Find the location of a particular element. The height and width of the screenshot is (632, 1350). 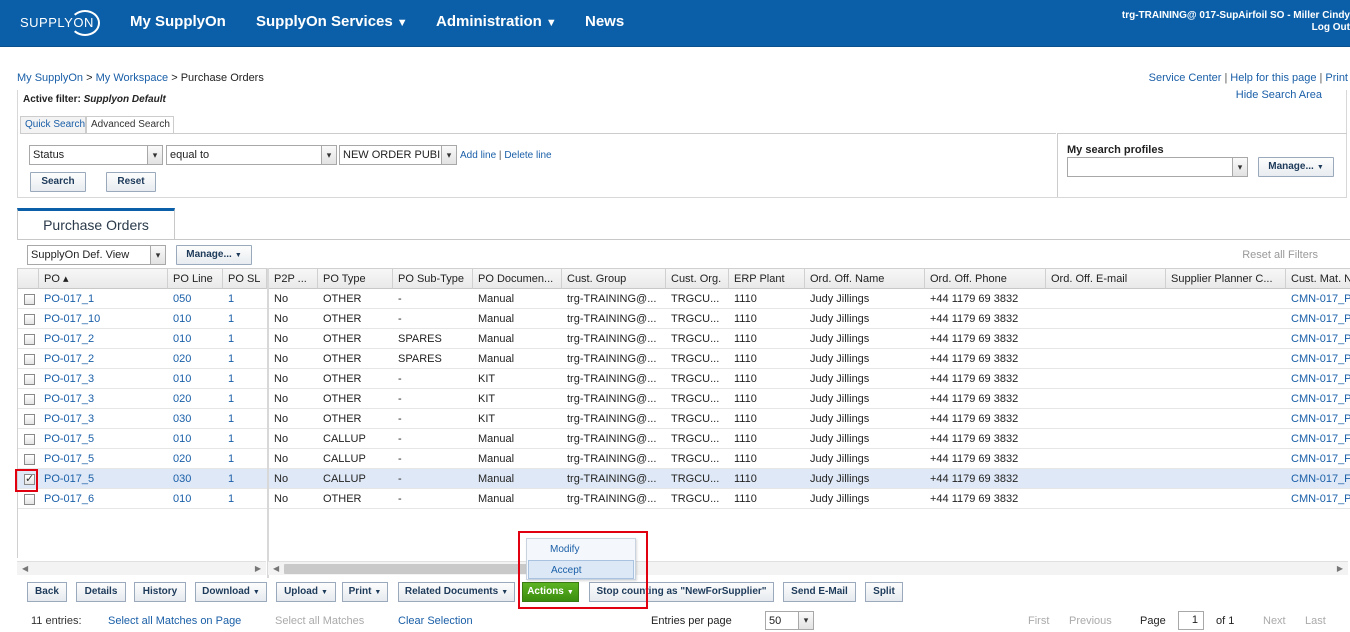

nav-administration: Administration ▼ is located at coordinates (496, 23).